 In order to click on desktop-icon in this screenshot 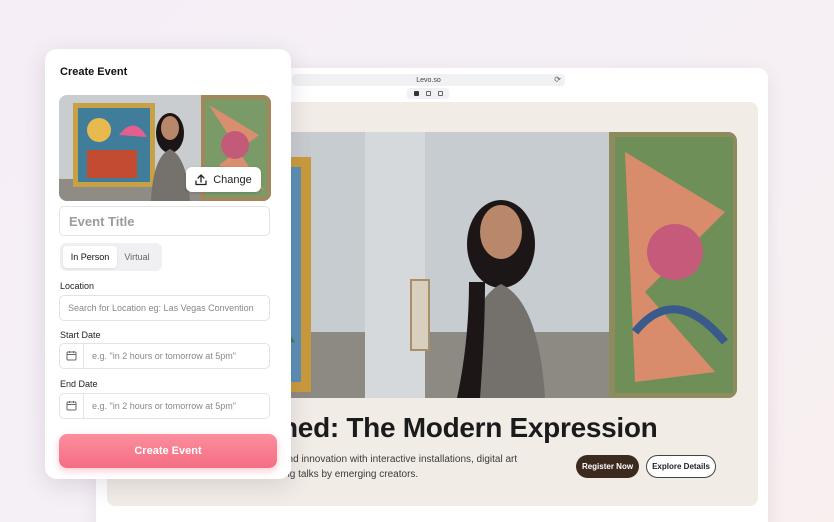, I will do `click(416, 93)`.